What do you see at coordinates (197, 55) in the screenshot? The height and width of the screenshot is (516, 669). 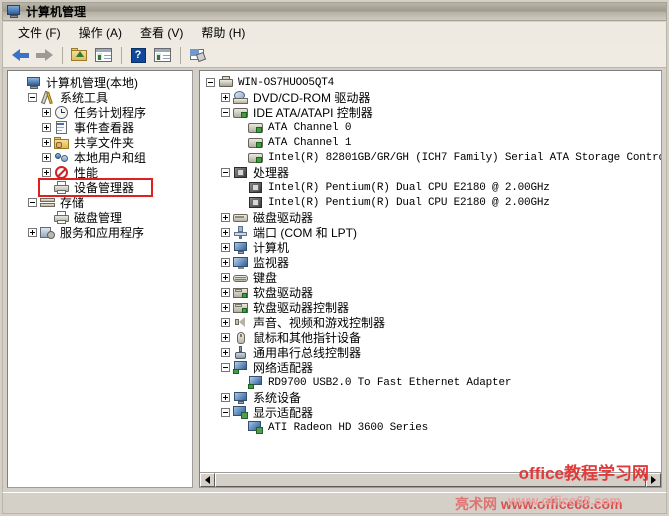 I see `properties-button` at bounding box center [197, 55].